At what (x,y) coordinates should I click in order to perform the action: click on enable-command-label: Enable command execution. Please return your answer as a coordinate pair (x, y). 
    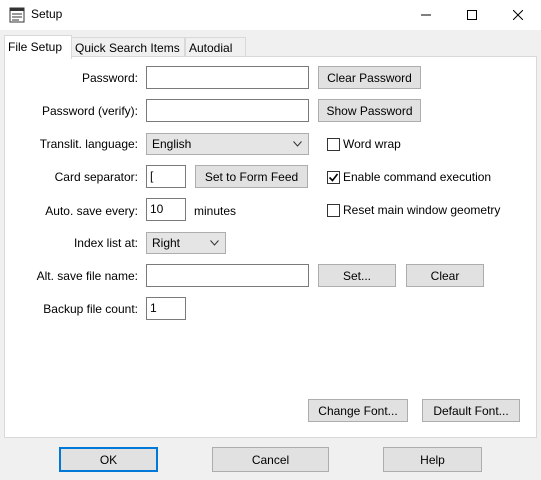
    Looking at the image, I should click on (417, 177).